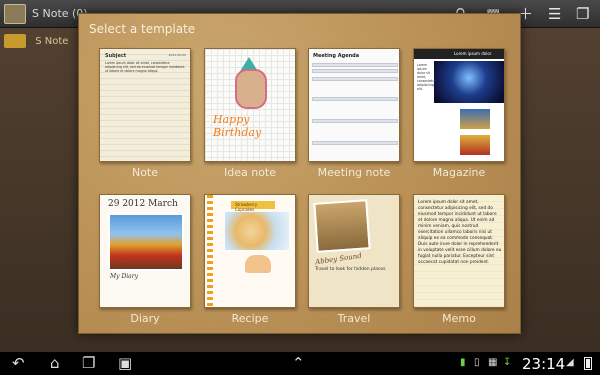 The width and height of the screenshot is (600, 375). Describe the element at coordinates (588, 363) in the screenshot. I see `battery-icon` at that location.